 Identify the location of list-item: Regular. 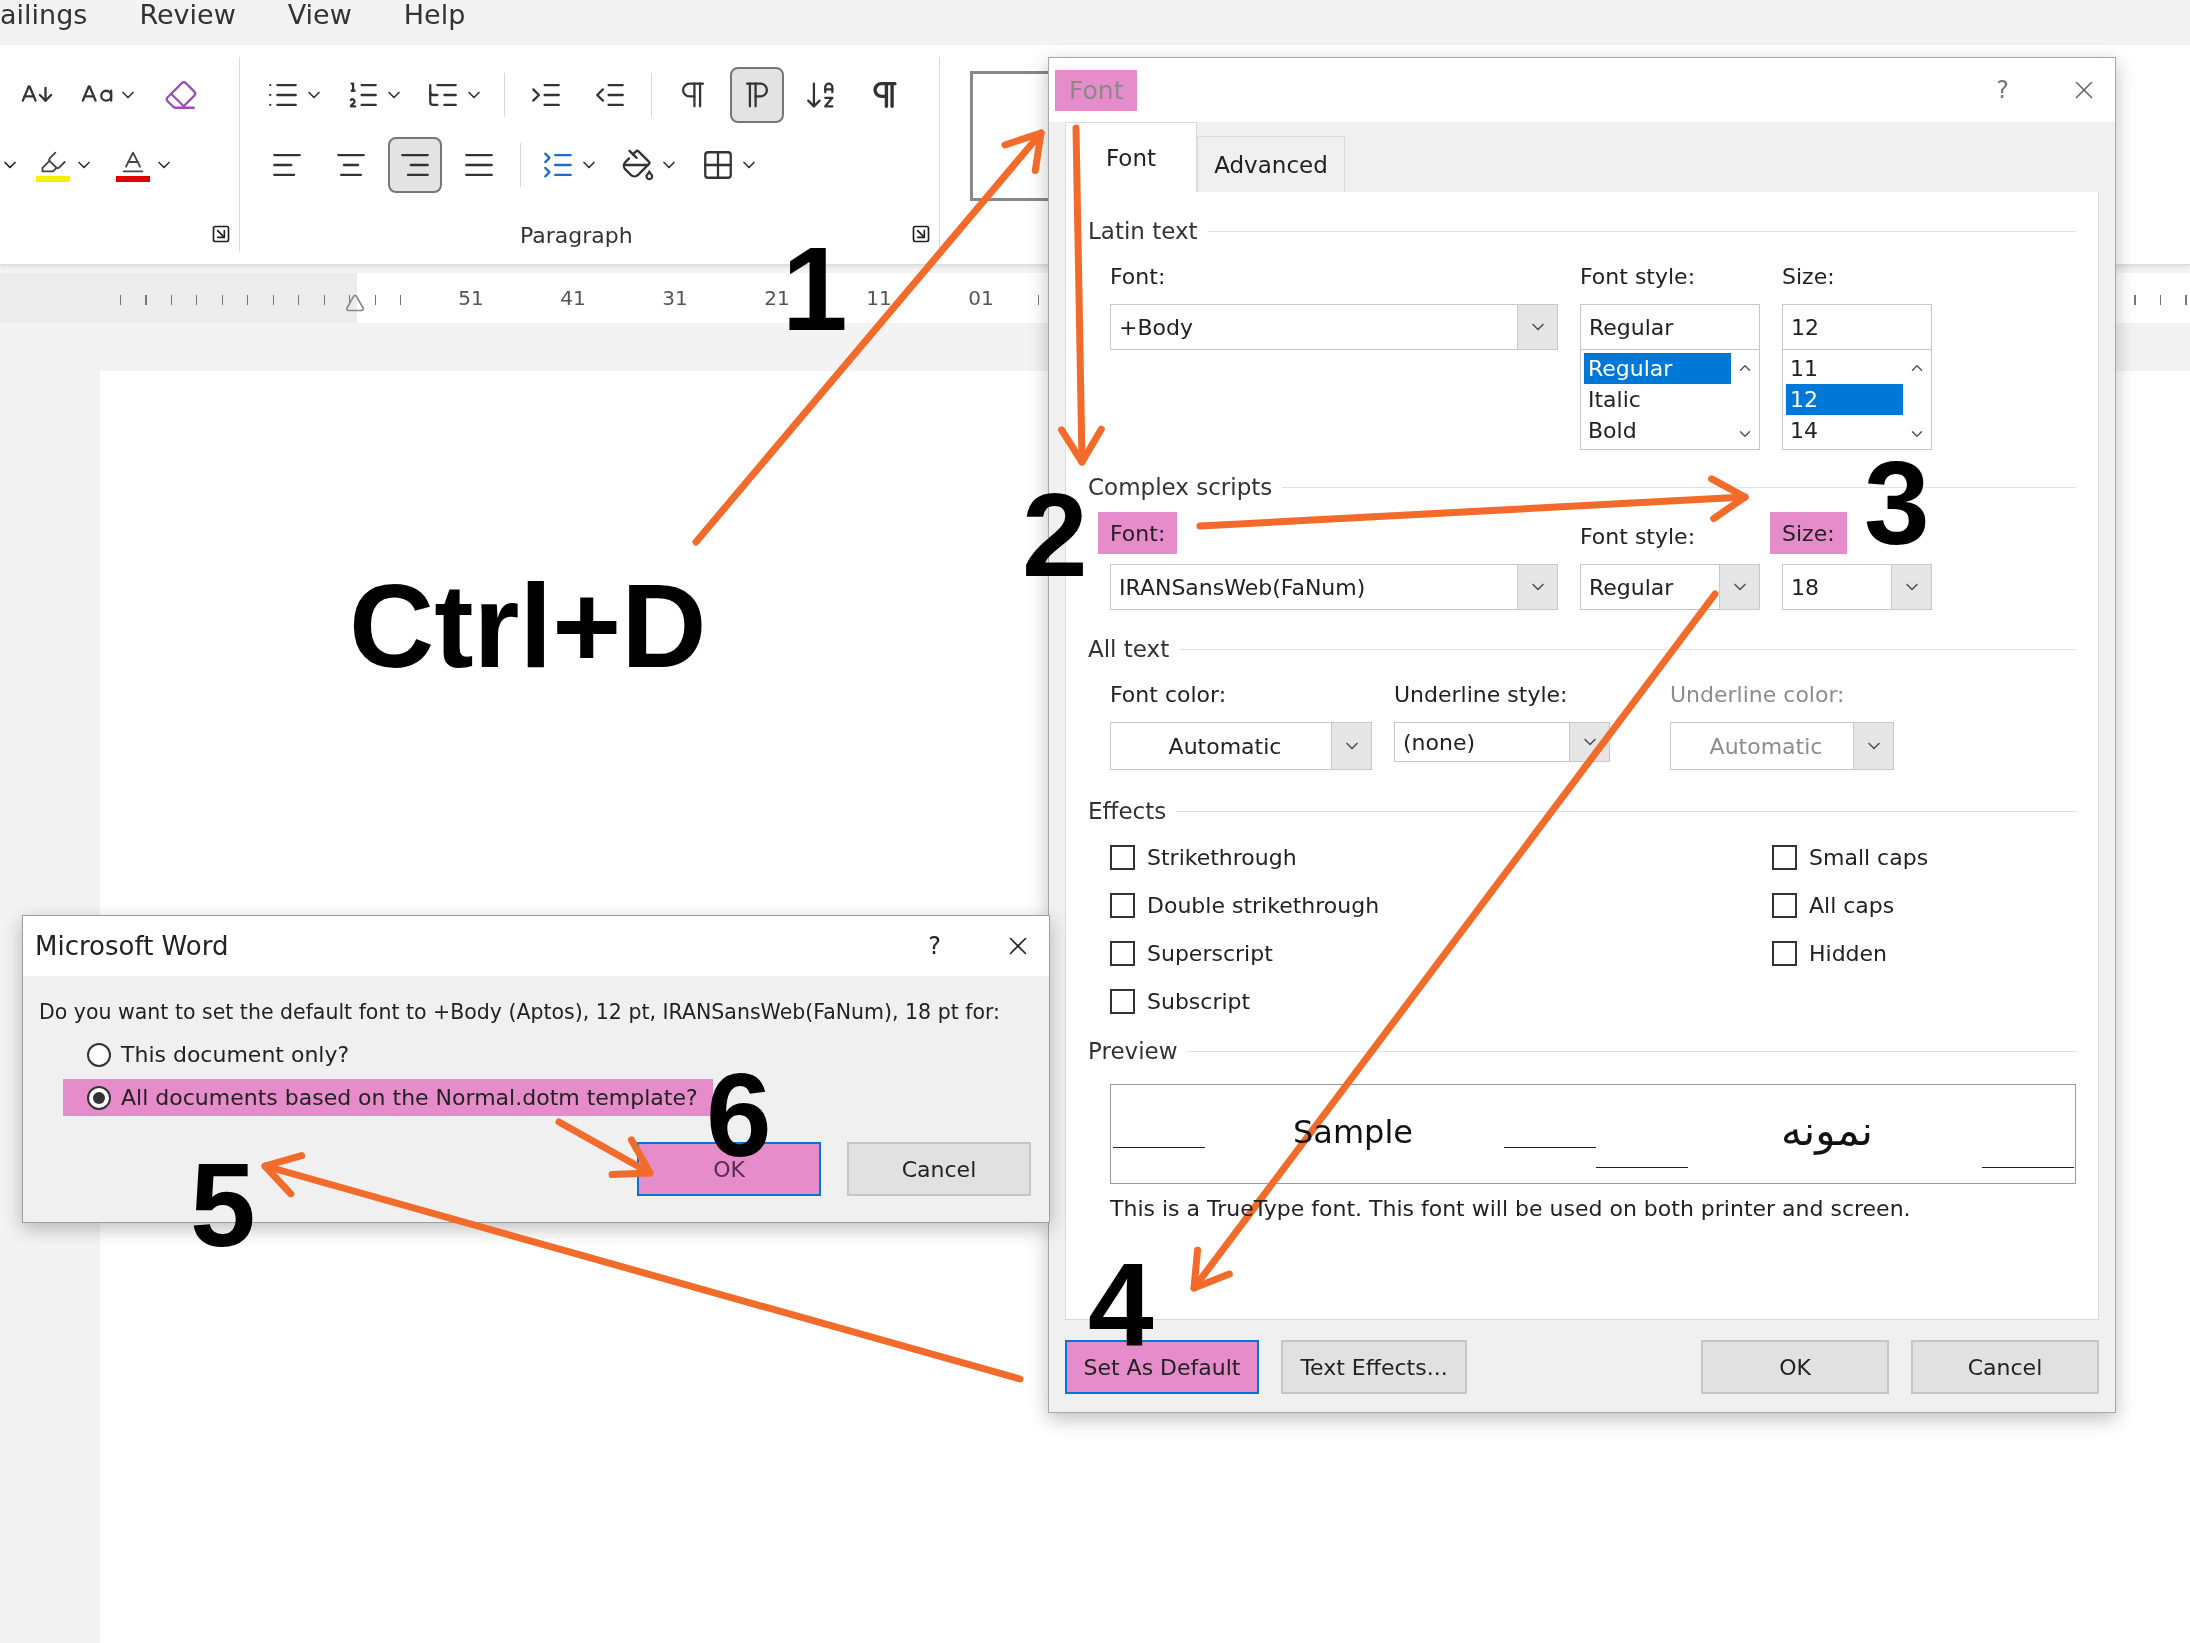
(1657, 368).